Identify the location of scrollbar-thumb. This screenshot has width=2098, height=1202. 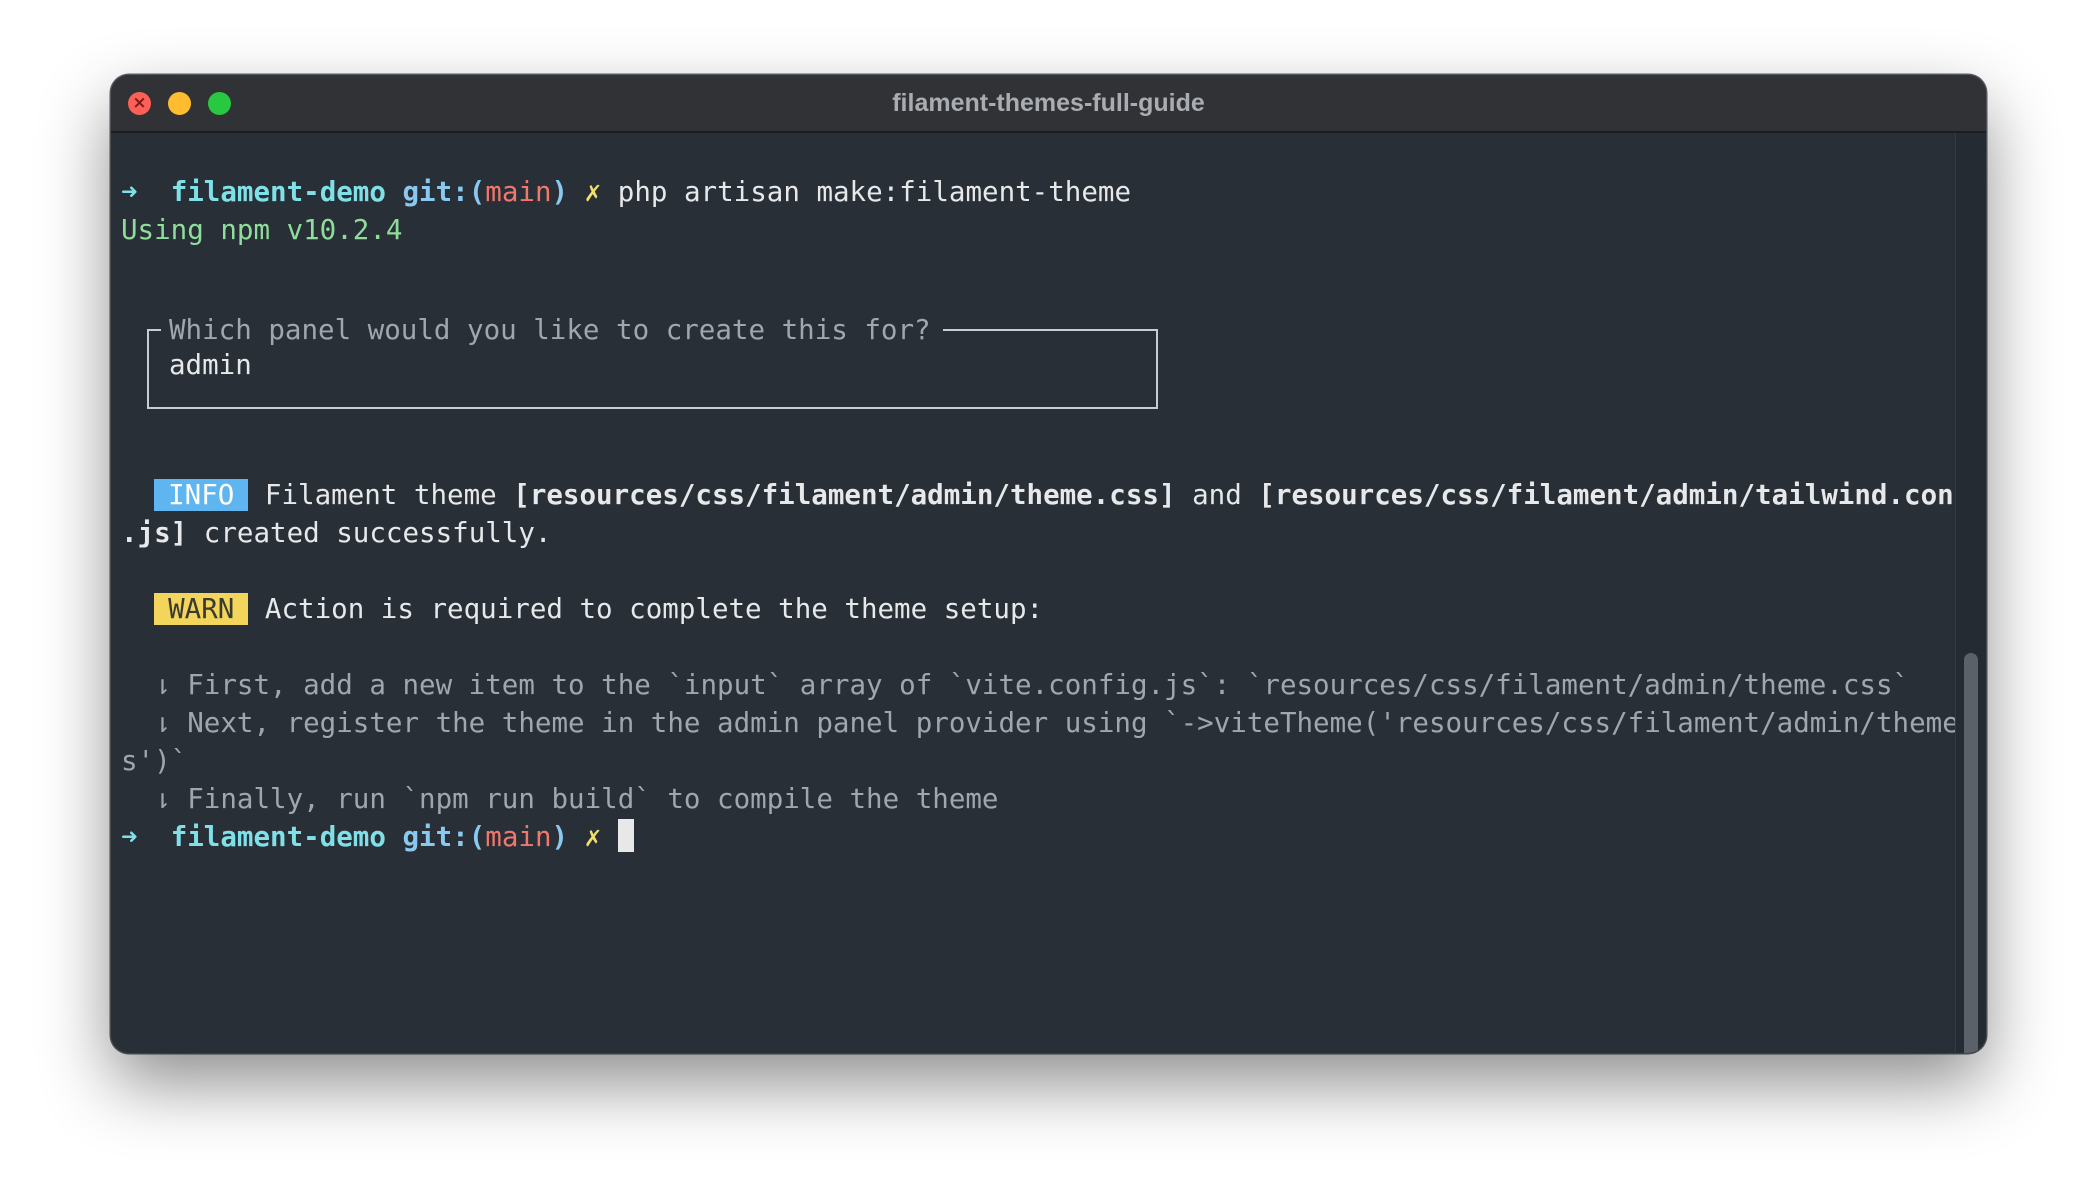
(1971, 853).